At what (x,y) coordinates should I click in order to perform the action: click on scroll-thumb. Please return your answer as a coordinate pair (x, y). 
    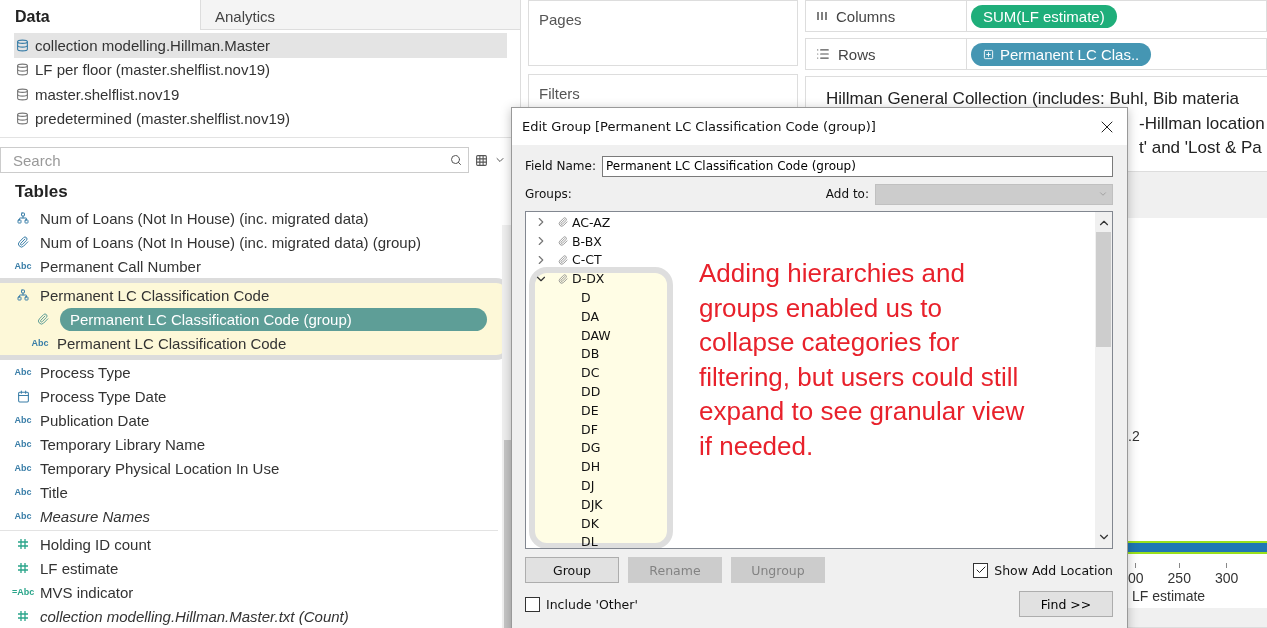
    Looking at the image, I should click on (1103, 289).